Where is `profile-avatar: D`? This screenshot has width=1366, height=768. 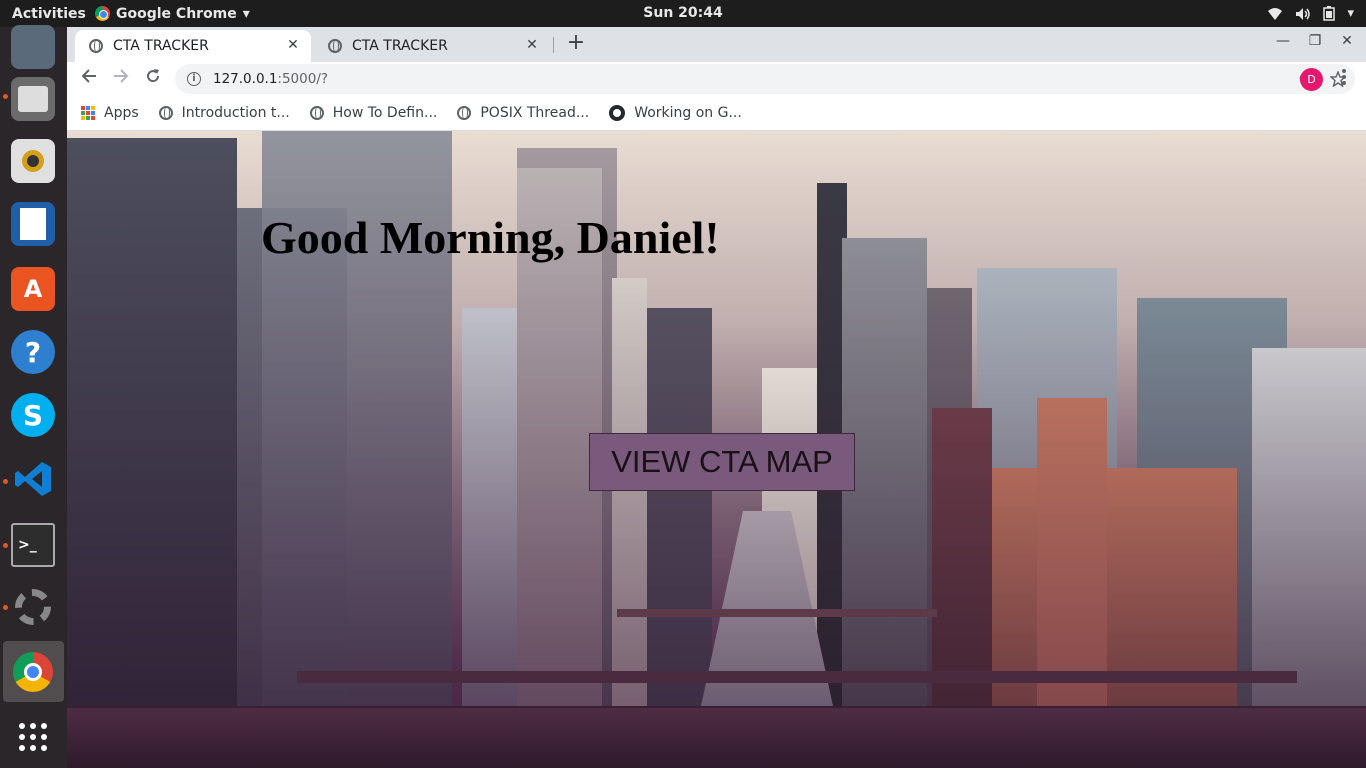 profile-avatar: D is located at coordinates (1311, 79).